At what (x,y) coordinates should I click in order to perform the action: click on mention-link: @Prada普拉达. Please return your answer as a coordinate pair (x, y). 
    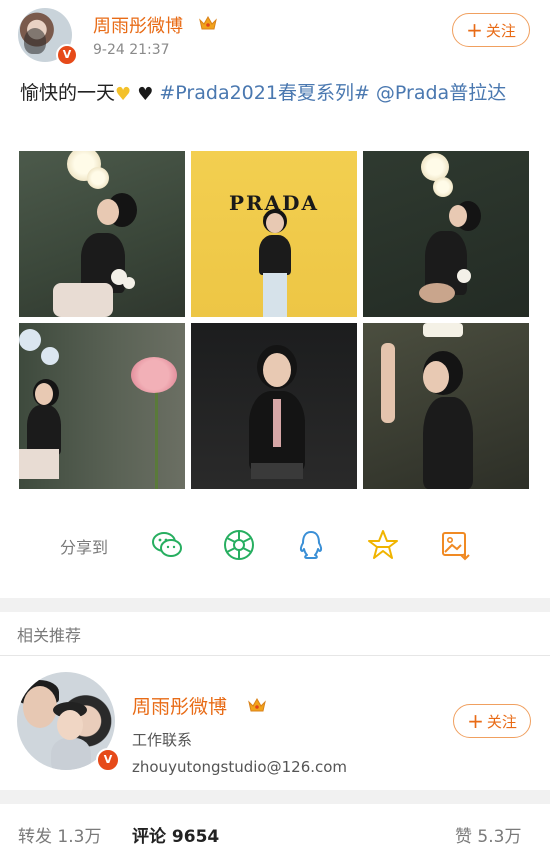
    Looking at the image, I should click on (441, 93).